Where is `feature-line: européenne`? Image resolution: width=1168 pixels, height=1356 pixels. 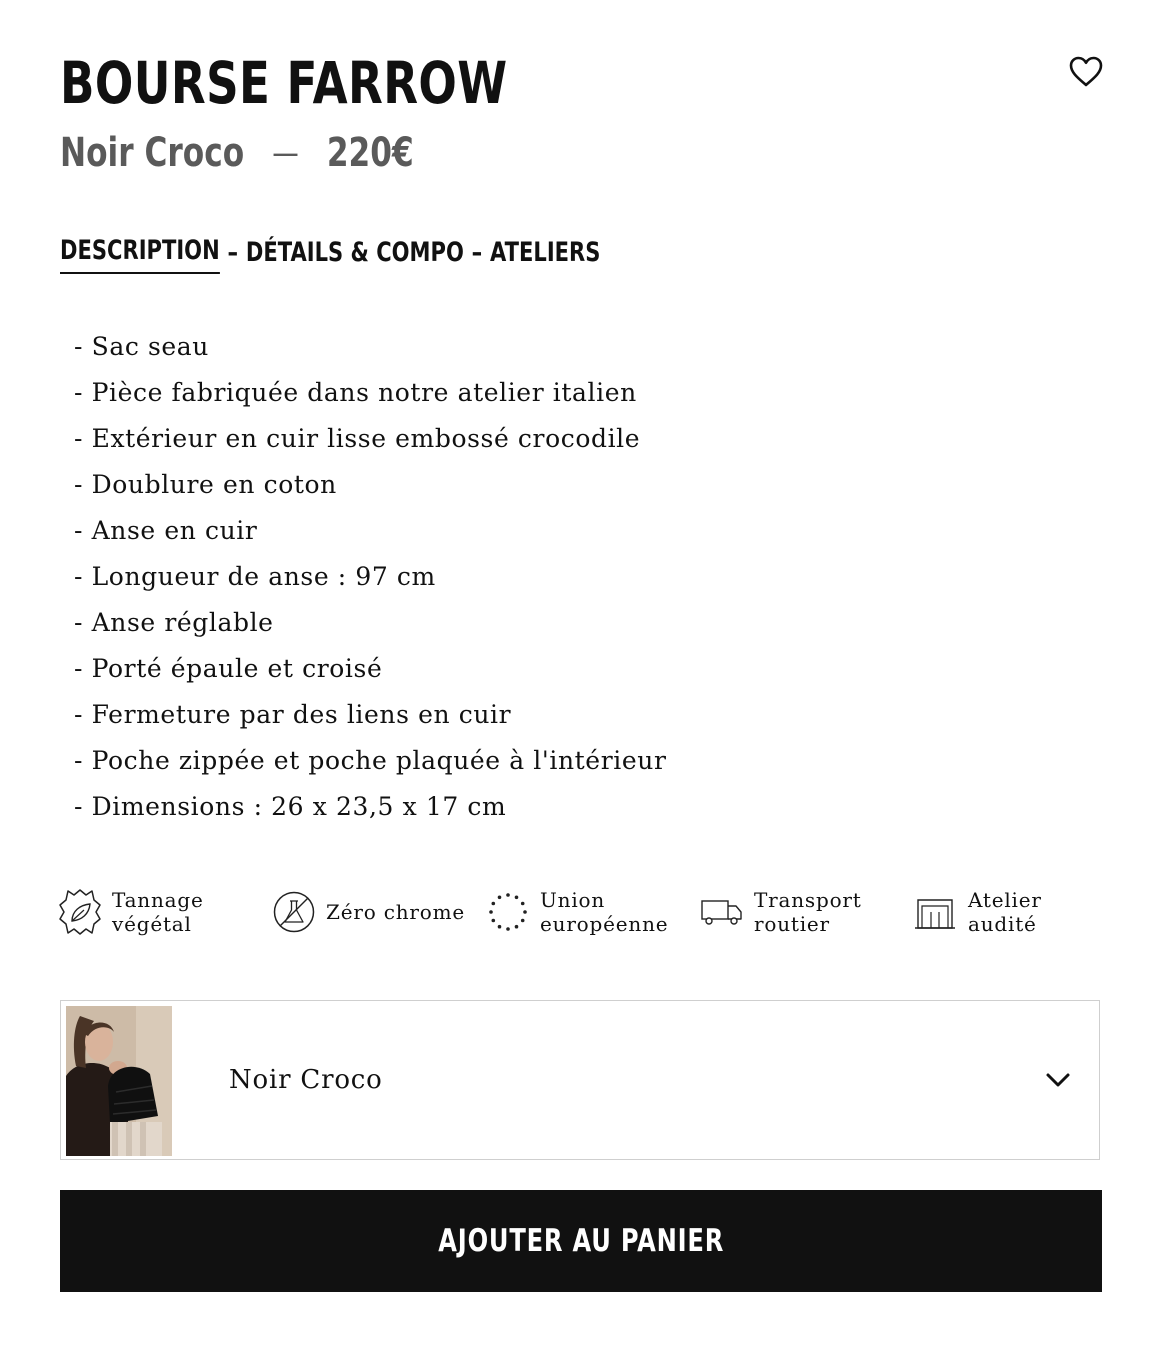 feature-line: européenne is located at coordinates (604, 924).